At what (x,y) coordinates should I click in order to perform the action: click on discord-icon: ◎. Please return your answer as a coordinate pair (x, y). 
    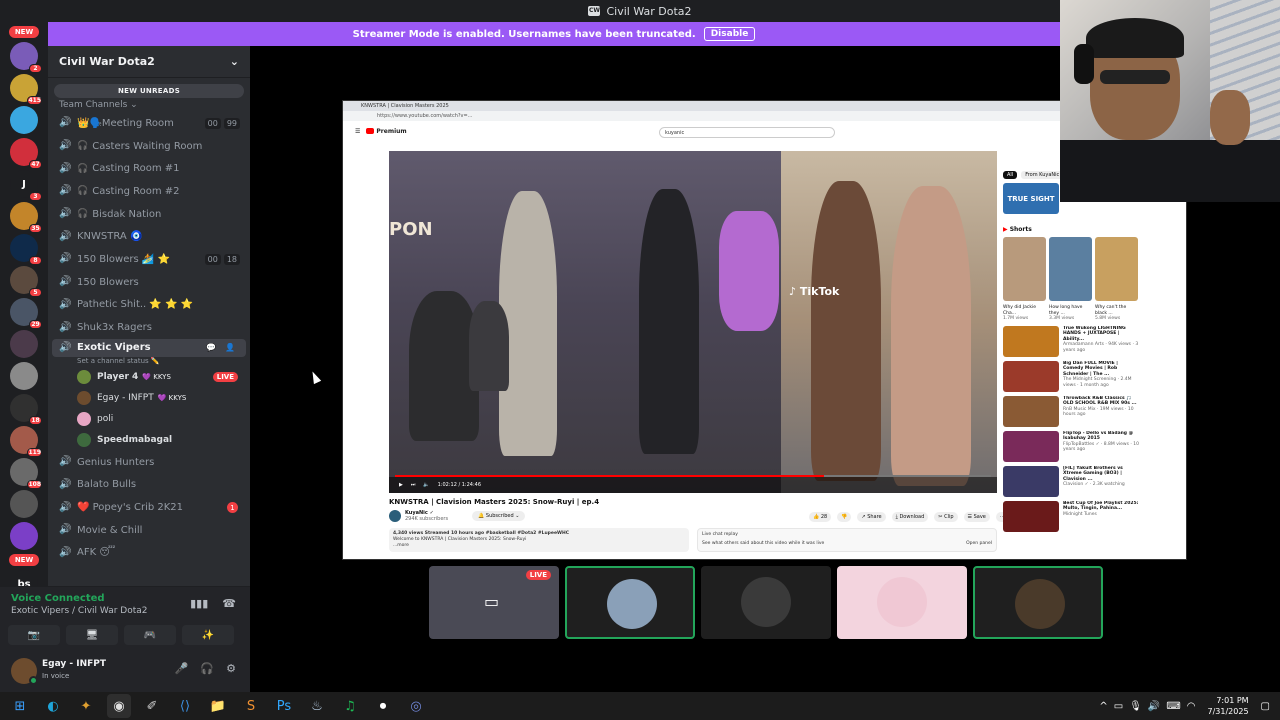
    Looking at the image, I should click on (416, 706).